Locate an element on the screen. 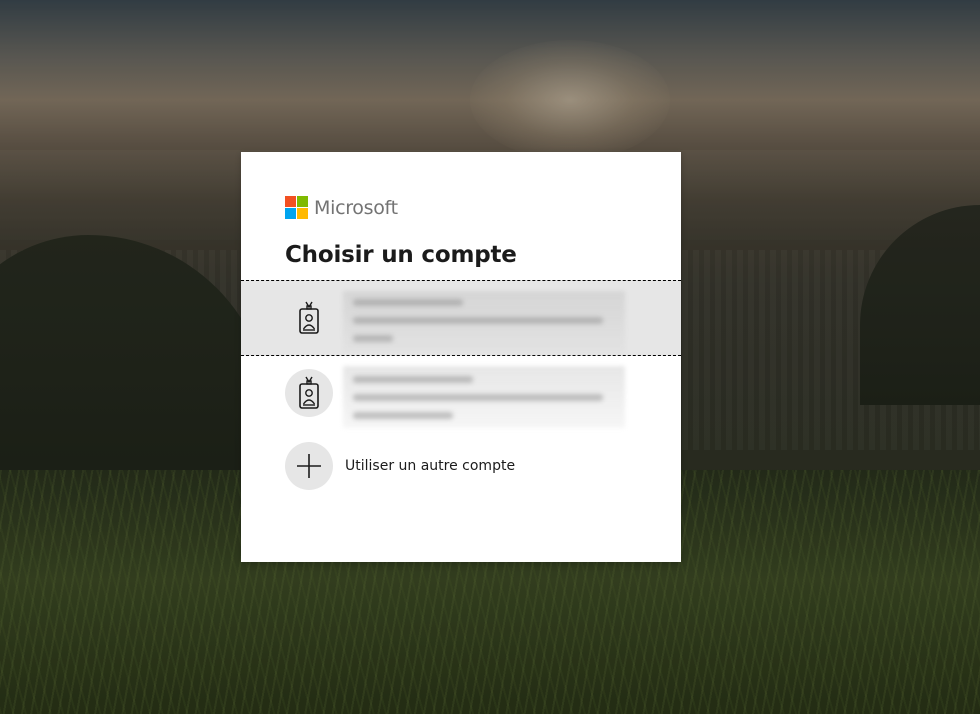 This screenshot has height=714, width=980. page-title: Choisir un compte is located at coordinates (401, 255).